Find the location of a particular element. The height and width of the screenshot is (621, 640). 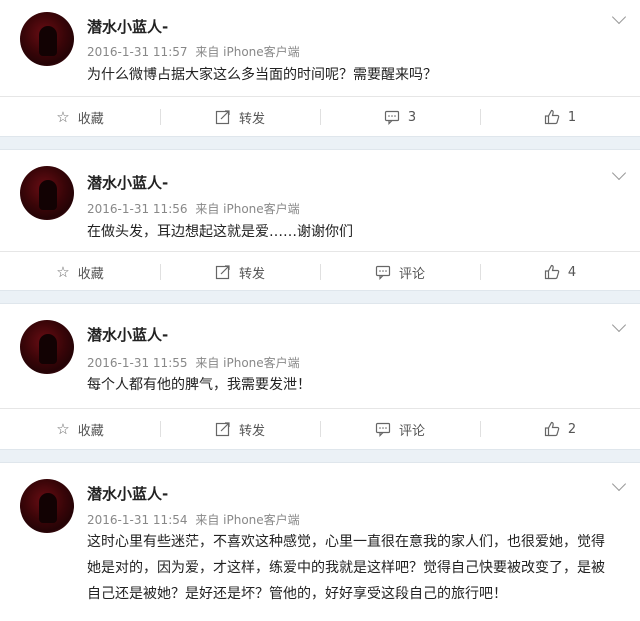

post-time: 2016-1-31 11:57 is located at coordinates (137, 52).